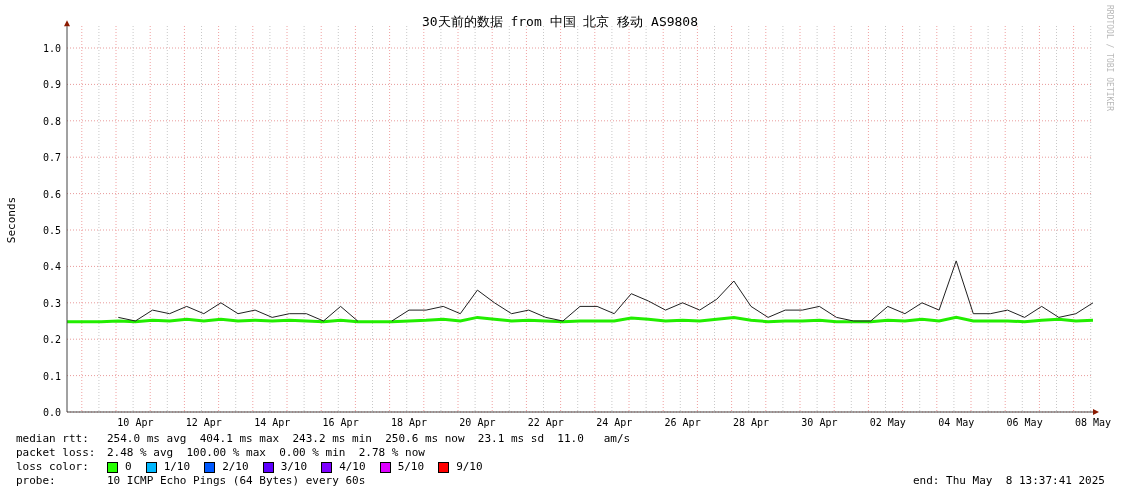 Image resolution: width=1121 pixels, height=494 pixels. What do you see at coordinates (36, 481) in the screenshot?
I see `legend-label: probe:` at bounding box center [36, 481].